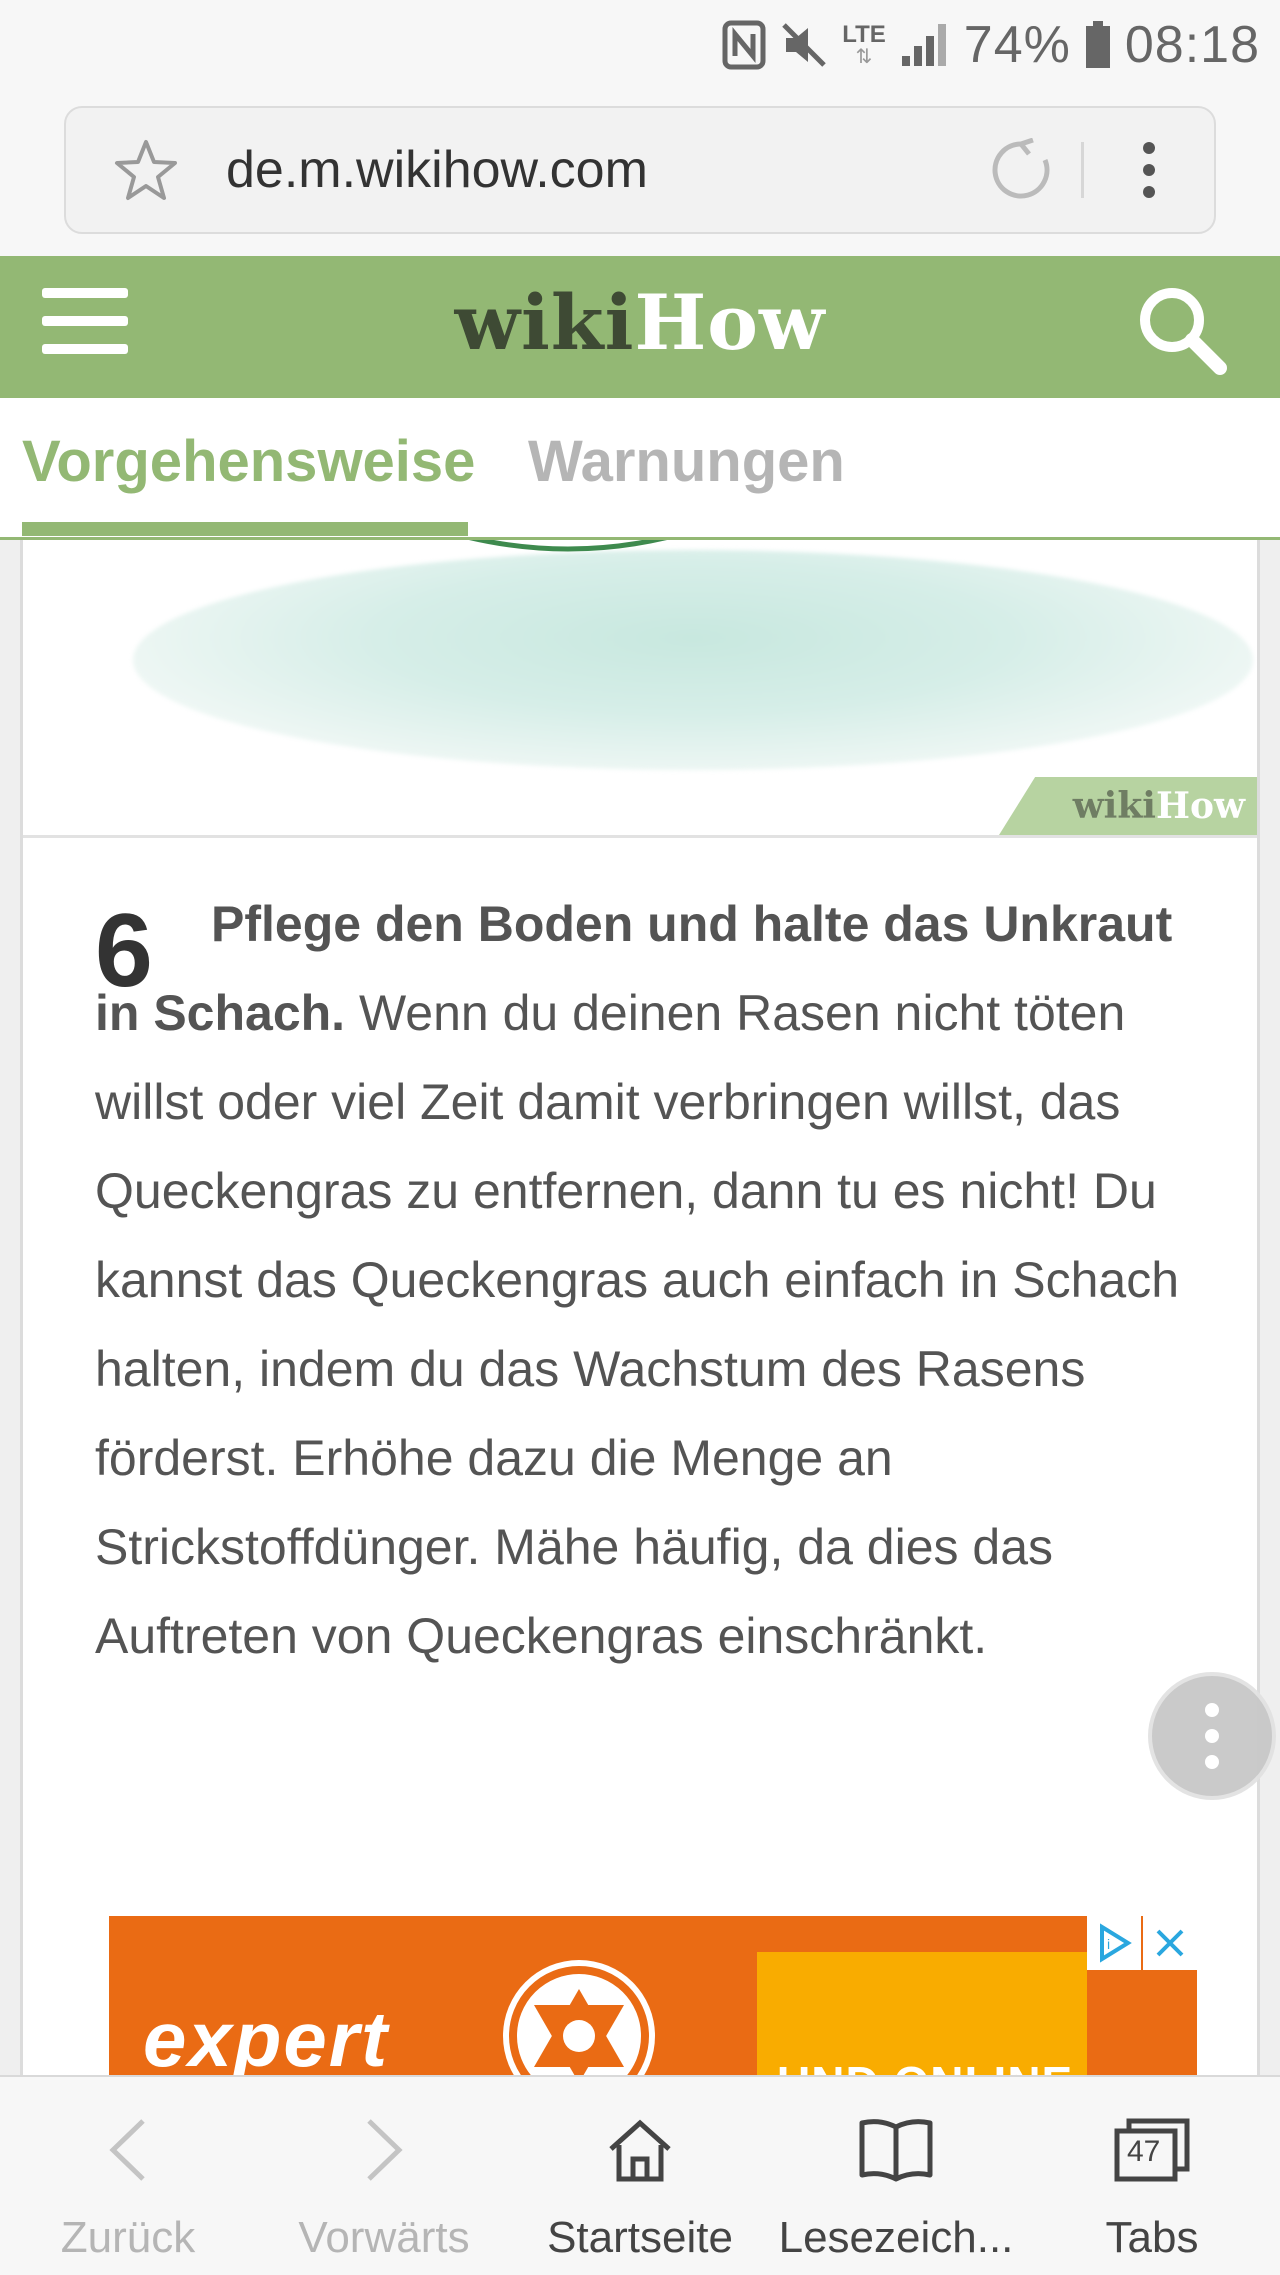 Image resolution: width=1280 pixels, height=2275 pixels. What do you see at coordinates (640, 322) in the screenshot?
I see `wikihow-logo: wikiHow` at bounding box center [640, 322].